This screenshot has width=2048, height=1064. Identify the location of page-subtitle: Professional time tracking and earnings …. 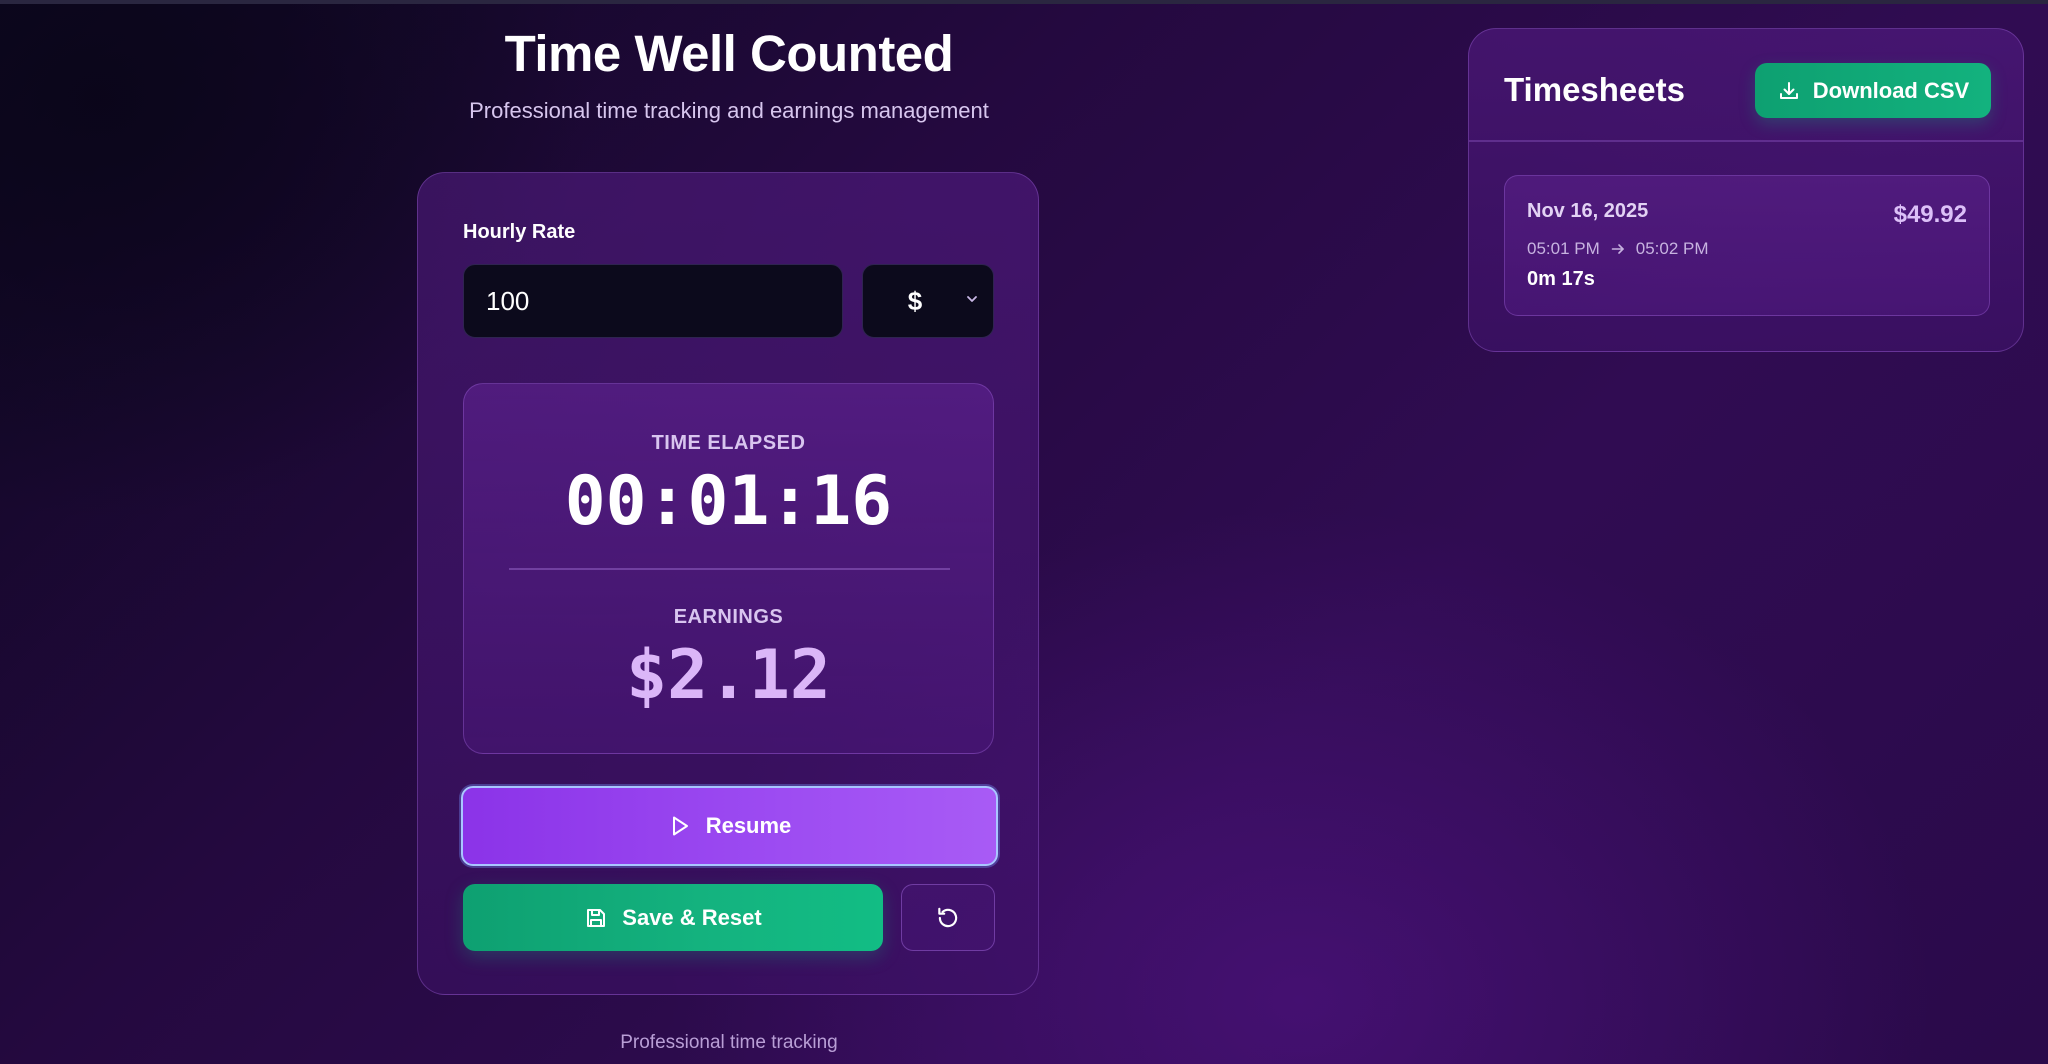
(729, 110).